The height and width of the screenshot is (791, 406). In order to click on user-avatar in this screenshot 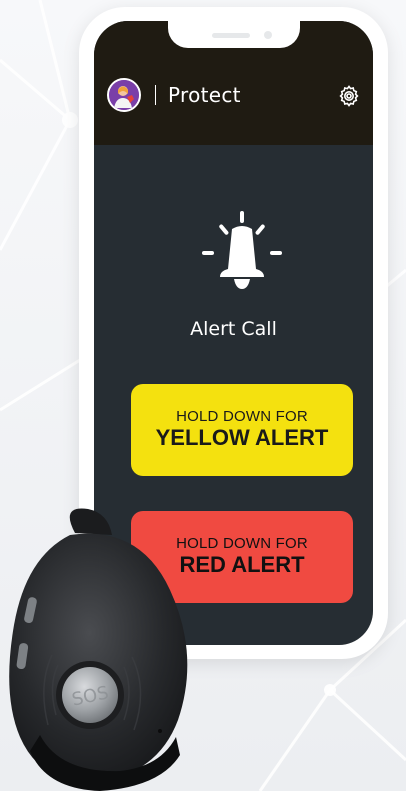, I will do `click(124, 95)`.